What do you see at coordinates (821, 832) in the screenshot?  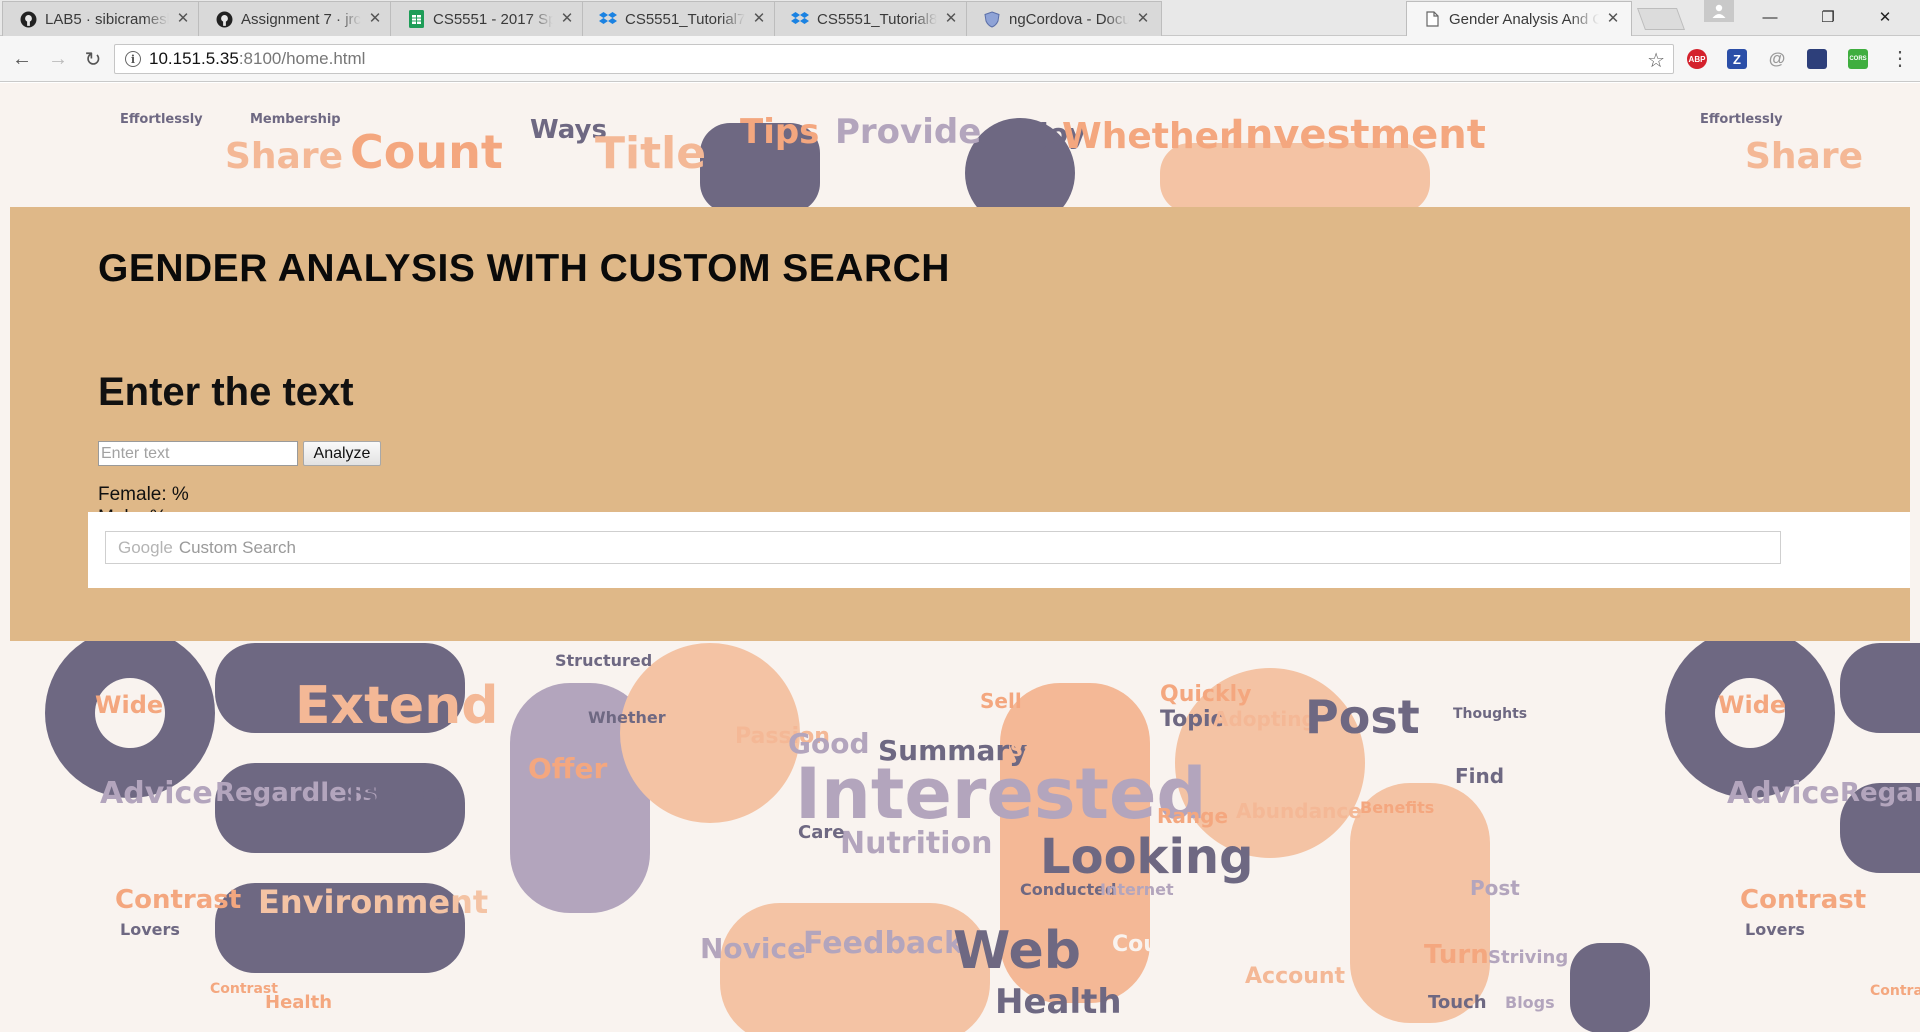 I see `svg-text: Care` at bounding box center [821, 832].